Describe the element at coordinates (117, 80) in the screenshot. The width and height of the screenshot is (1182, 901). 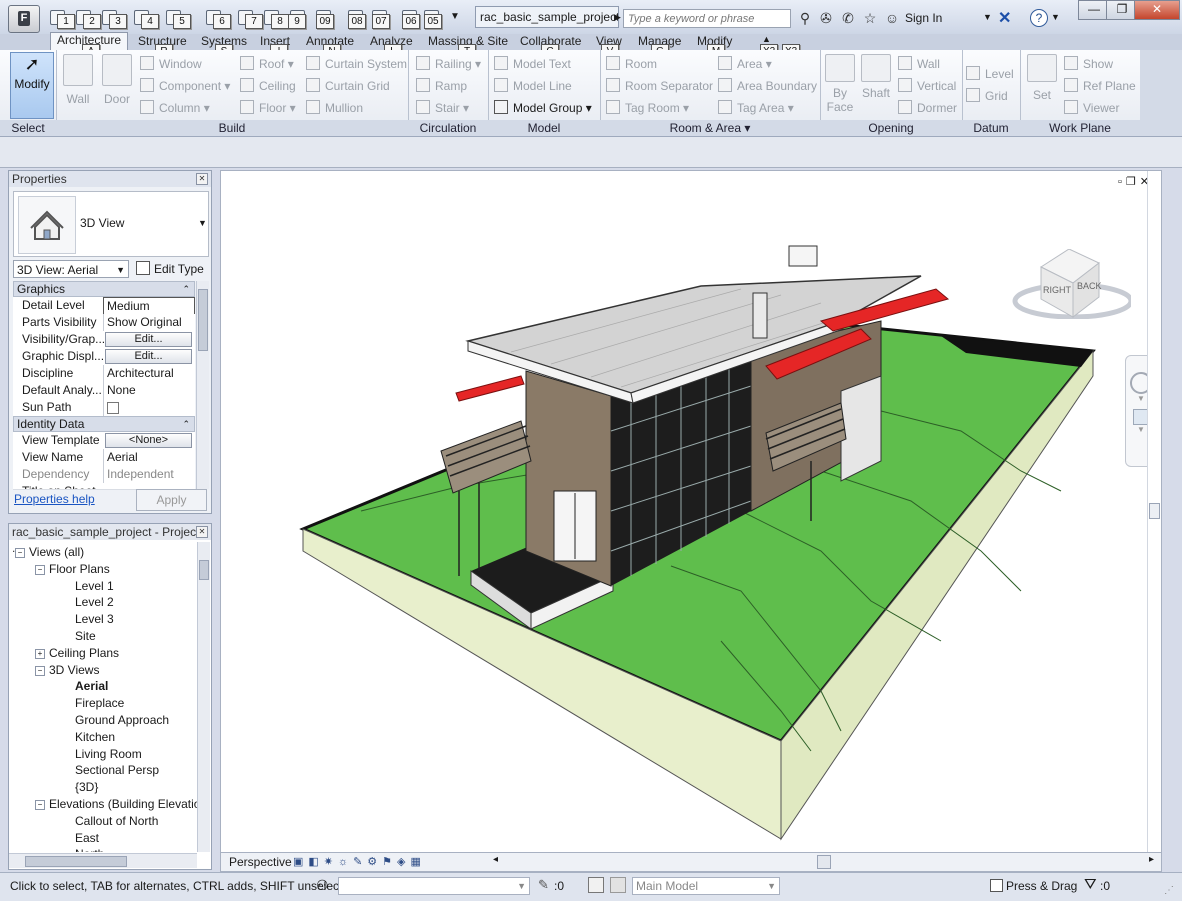
I see `door-button: Door` at that location.